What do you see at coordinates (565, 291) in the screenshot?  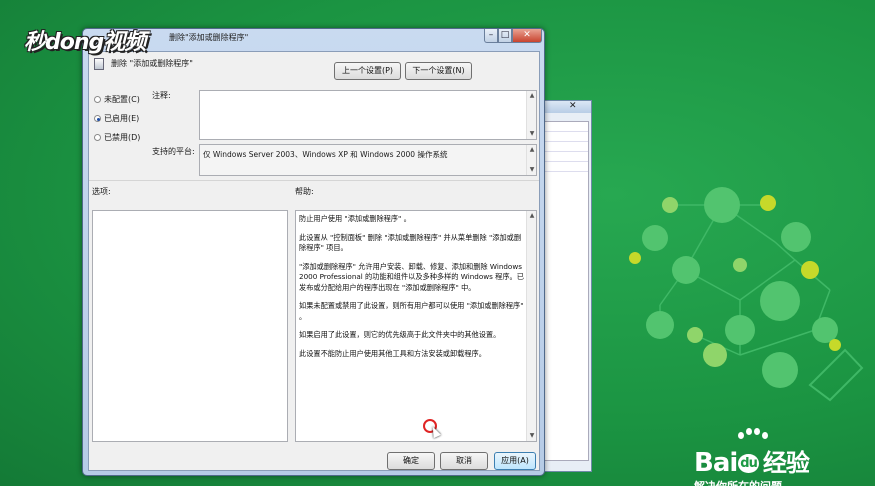 I see `background-window-list` at bounding box center [565, 291].